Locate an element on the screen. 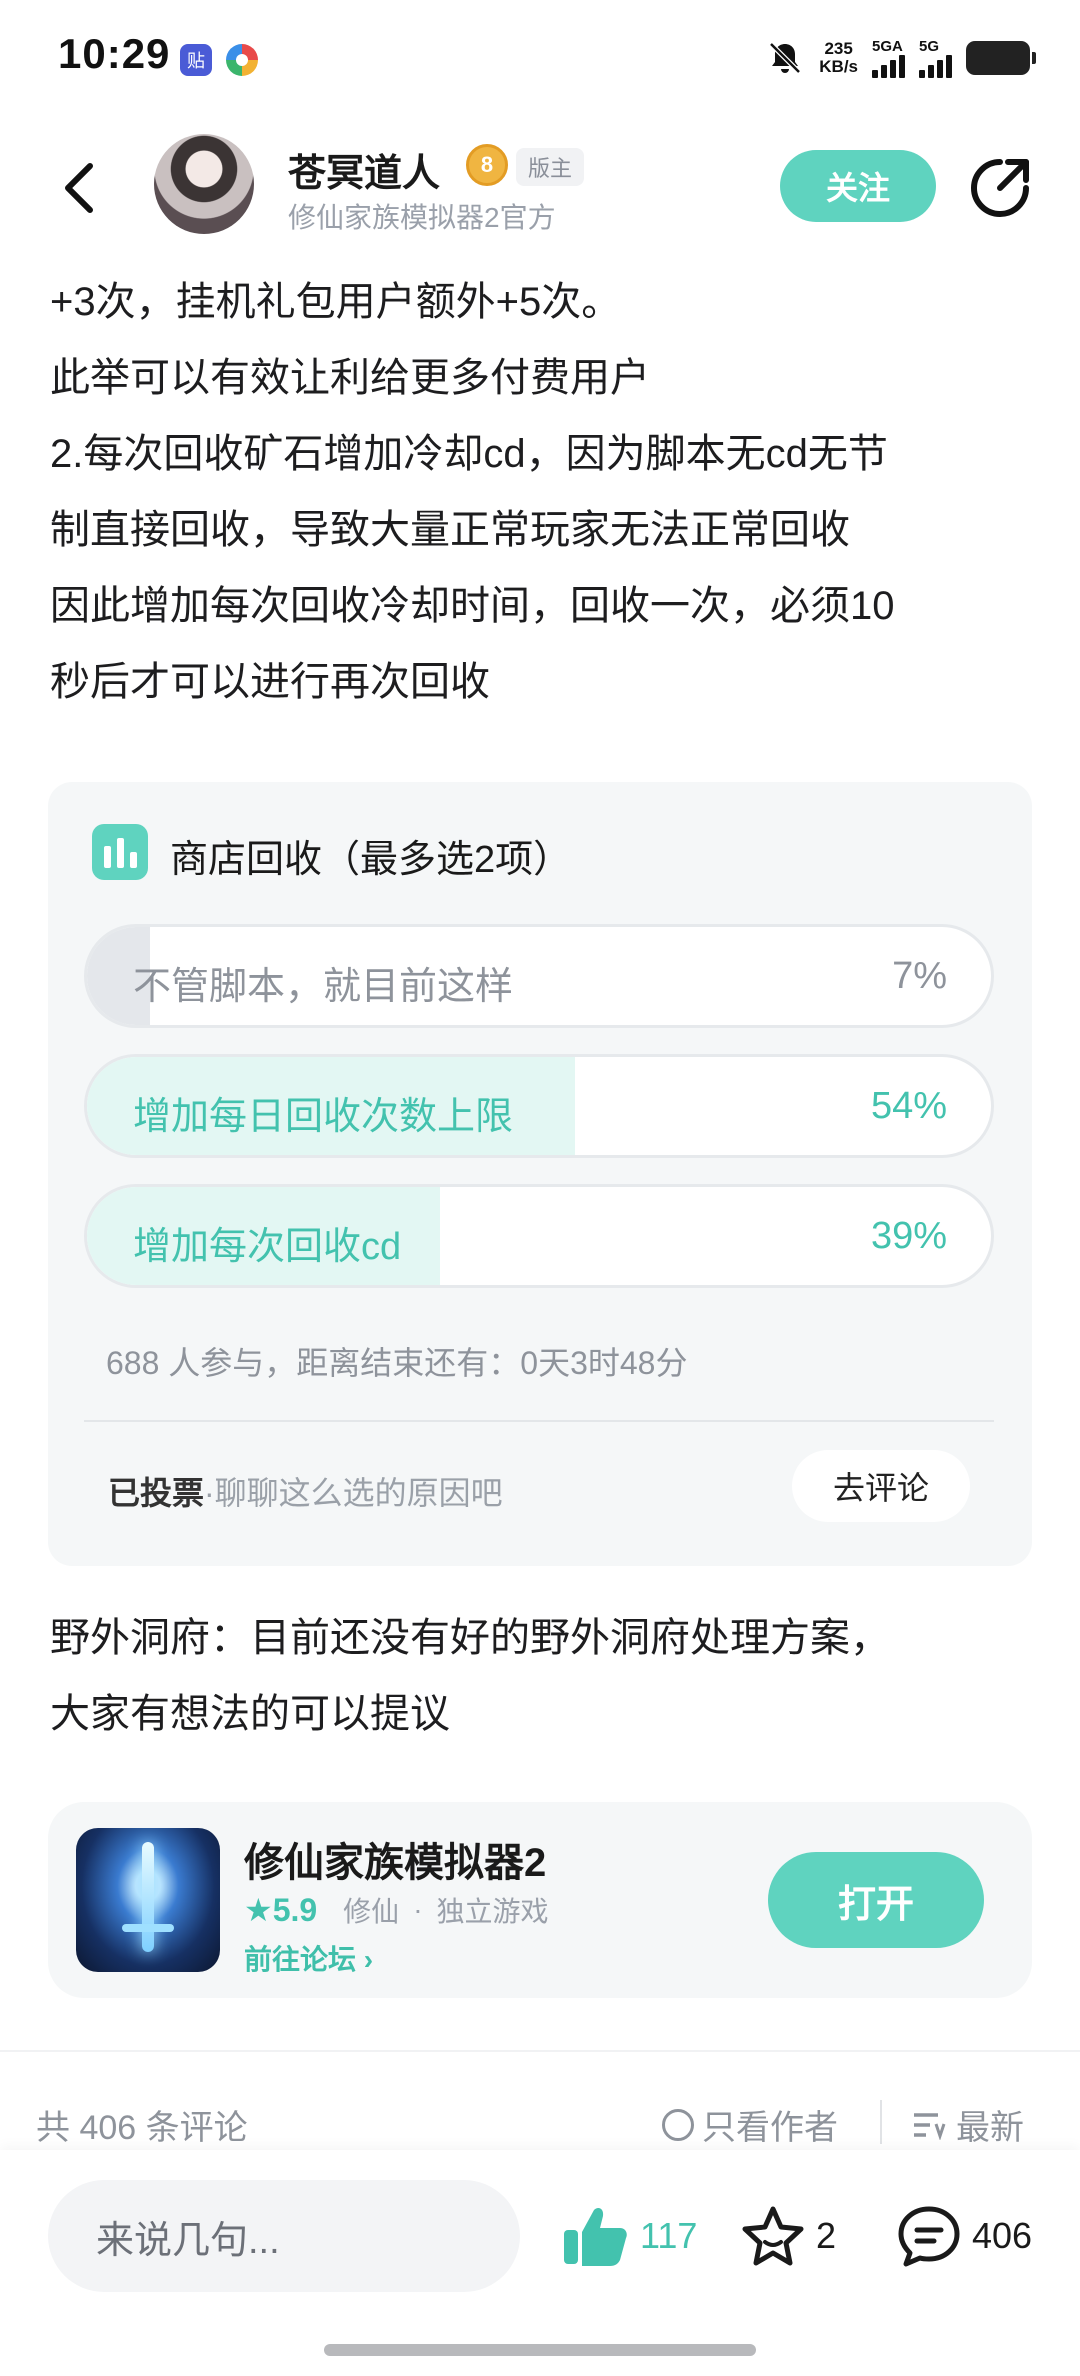  signal-5g: 5G is located at coordinates (935, 58).